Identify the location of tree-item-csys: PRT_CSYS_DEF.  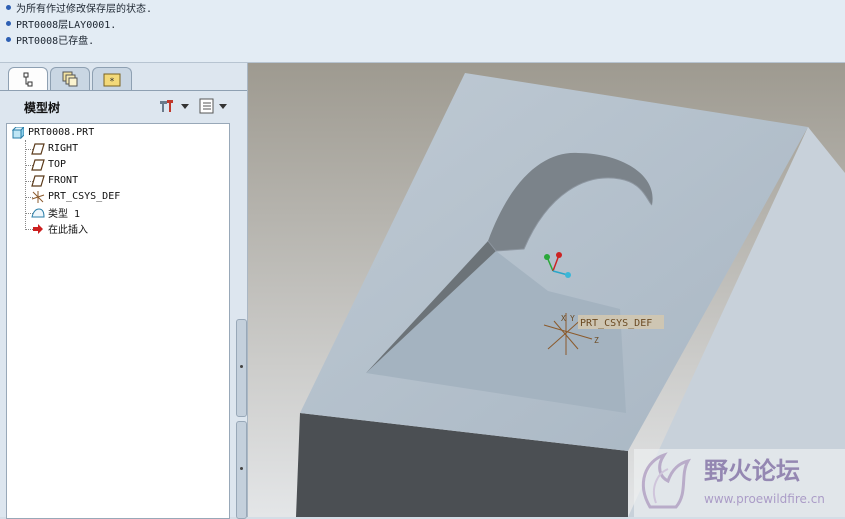
(75, 196).